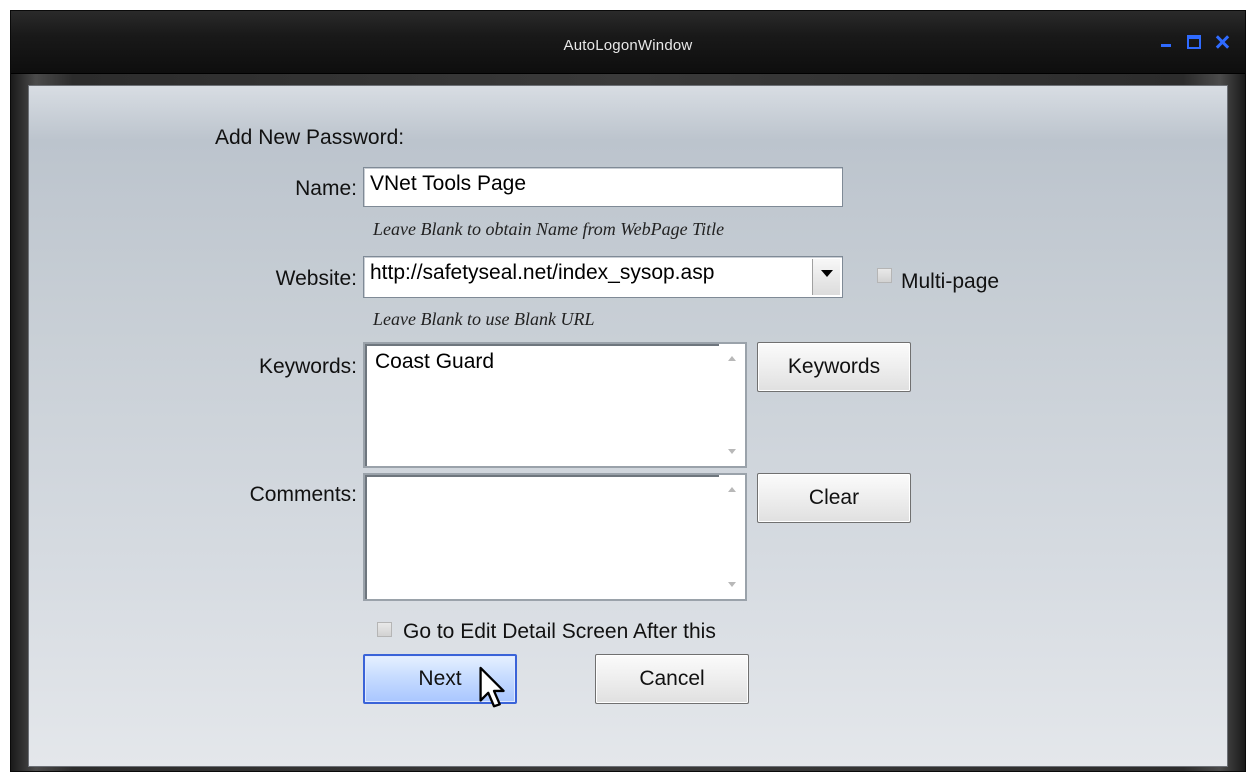 This screenshot has width=1253, height=776. What do you see at coordinates (316, 278) in the screenshot?
I see `website-label: Website:` at bounding box center [316, 278].